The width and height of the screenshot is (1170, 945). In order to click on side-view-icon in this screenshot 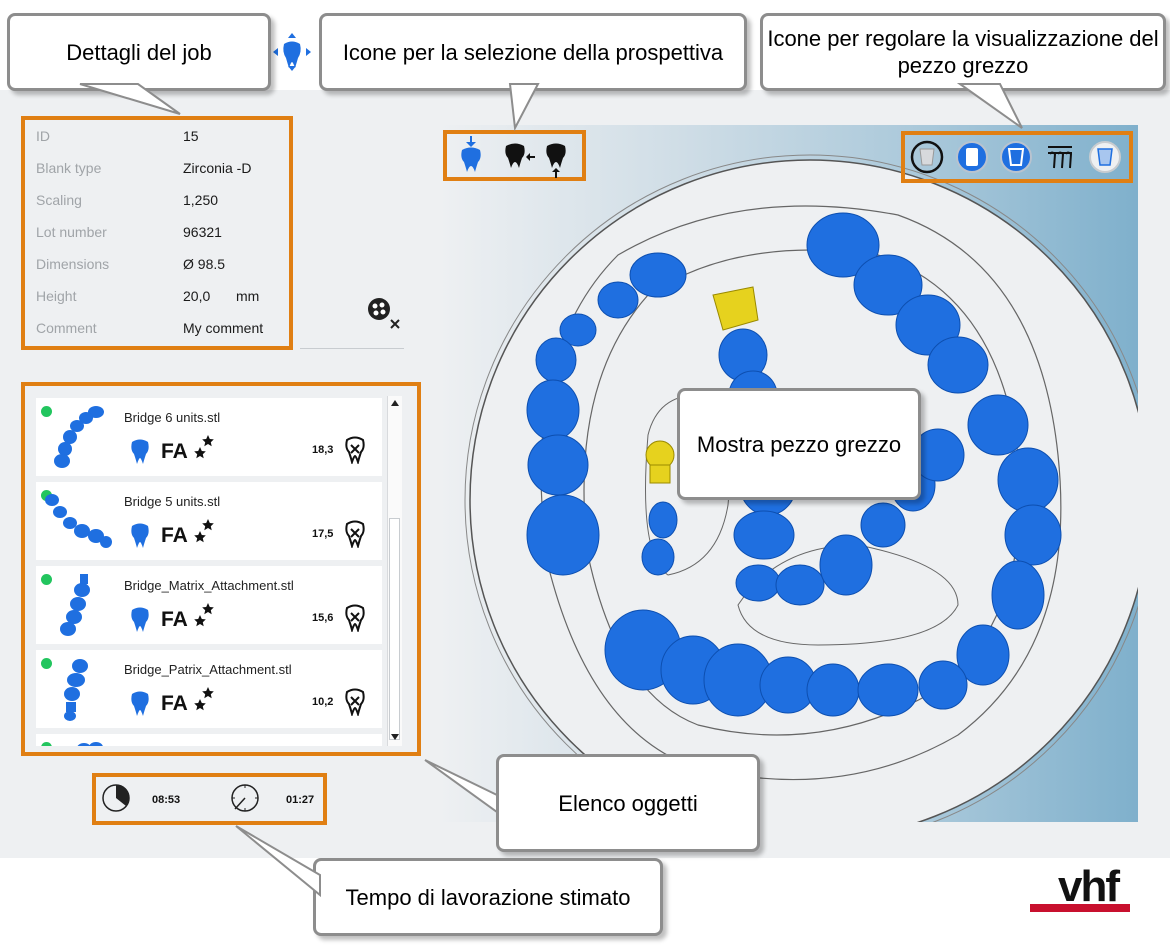, I will do `click(520, 158)`.